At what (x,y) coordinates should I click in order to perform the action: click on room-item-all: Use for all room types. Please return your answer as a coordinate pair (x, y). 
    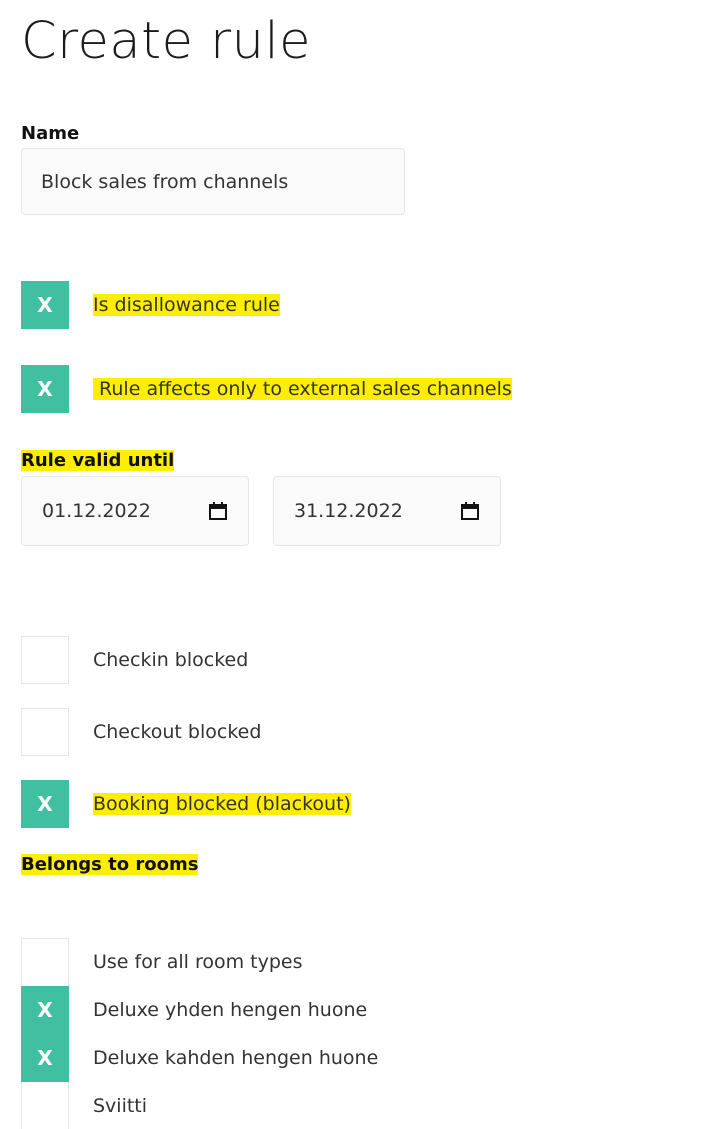
    Looking at the image, I should click on (161, 962).